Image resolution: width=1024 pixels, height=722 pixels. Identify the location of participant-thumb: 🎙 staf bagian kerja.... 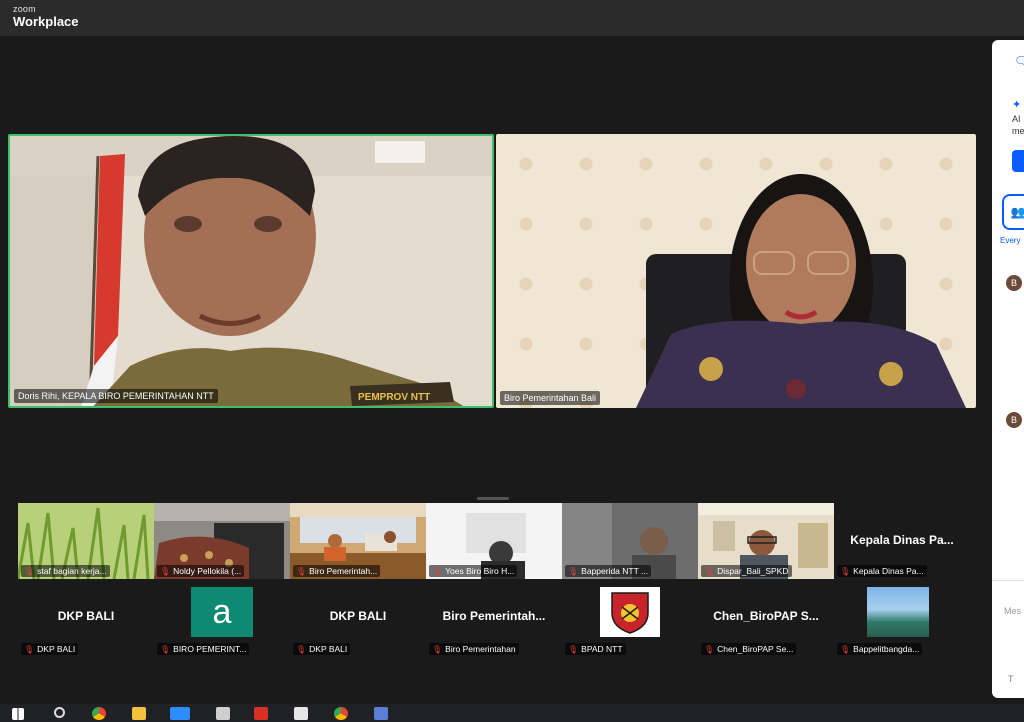
(86, 541).